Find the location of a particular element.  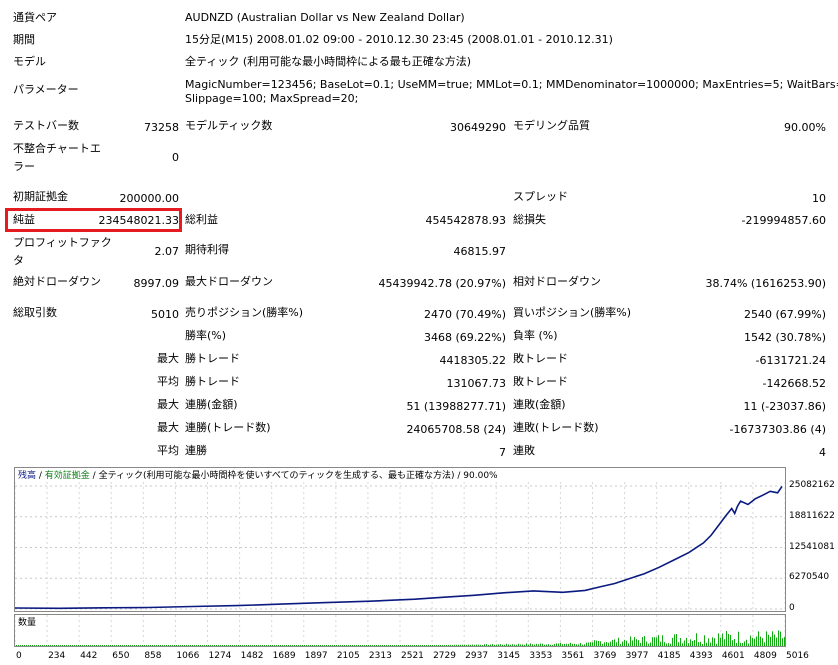

x-tick-label: 234 is located at coordinates (57, 656).